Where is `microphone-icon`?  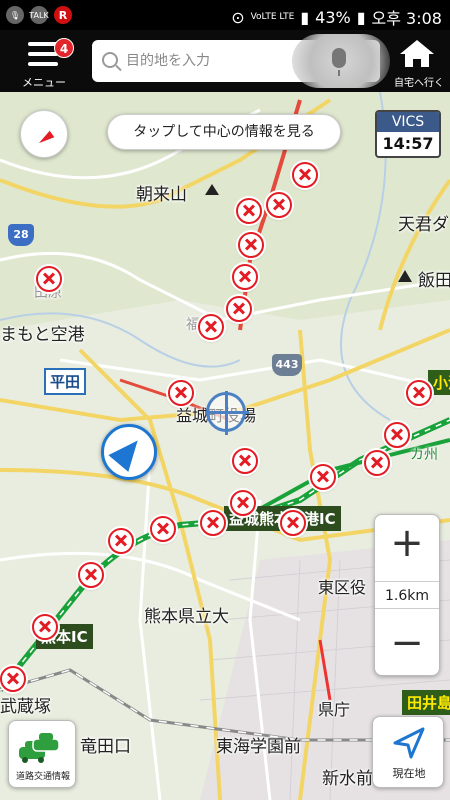
microphone-icon is located at coordinates (339, 62).